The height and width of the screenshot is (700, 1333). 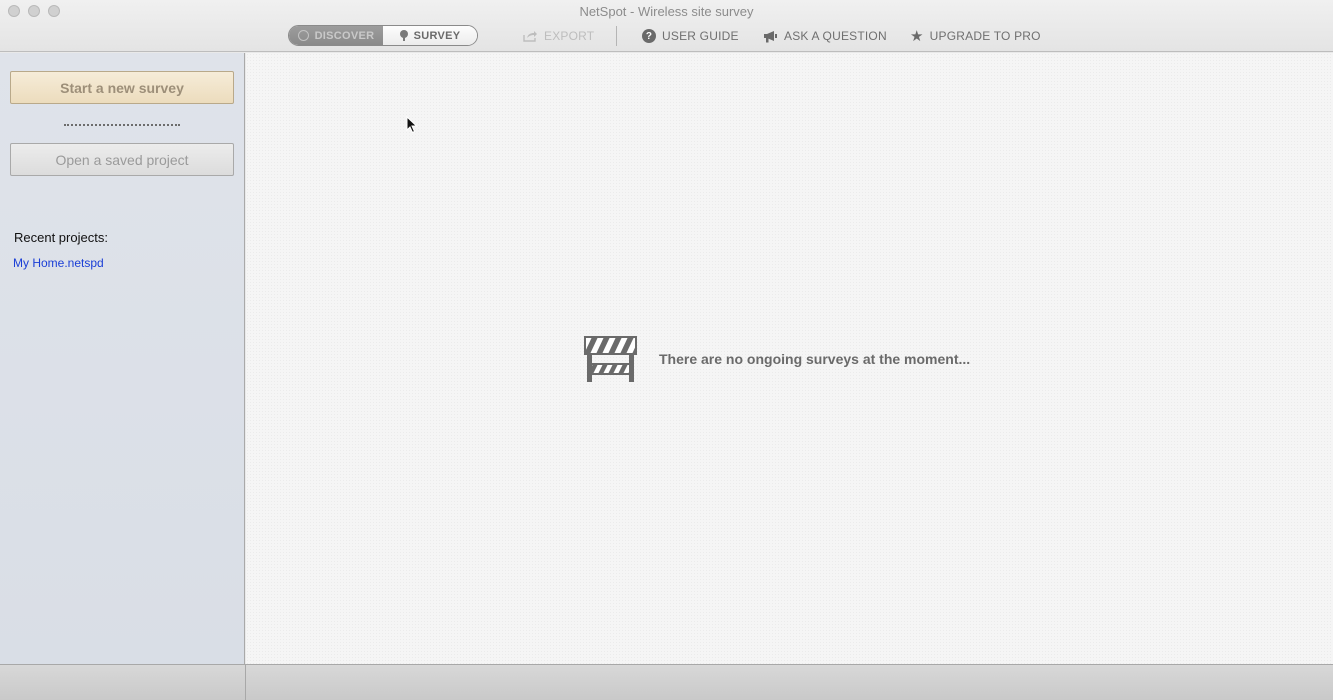 What do you see at coordinates (303, 35) in the screenshot?
I see `globe-icon` at bounding box center [303, 35].